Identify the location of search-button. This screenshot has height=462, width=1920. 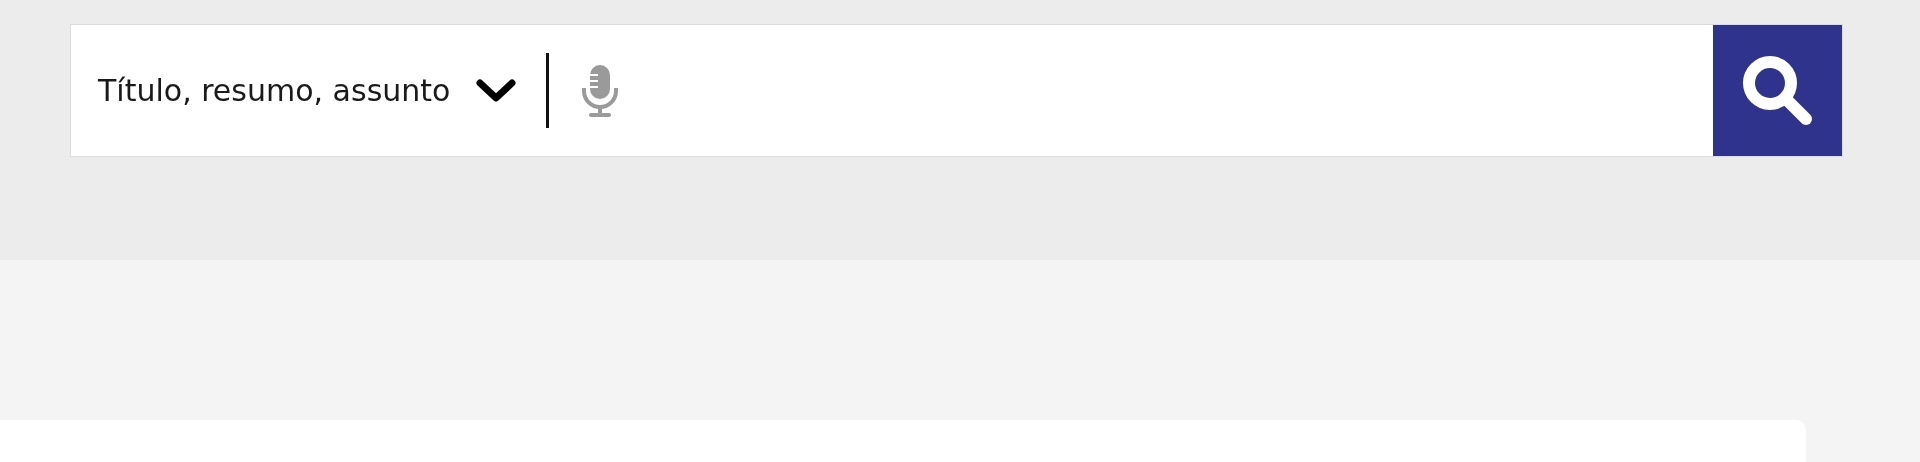
(1777, 90).